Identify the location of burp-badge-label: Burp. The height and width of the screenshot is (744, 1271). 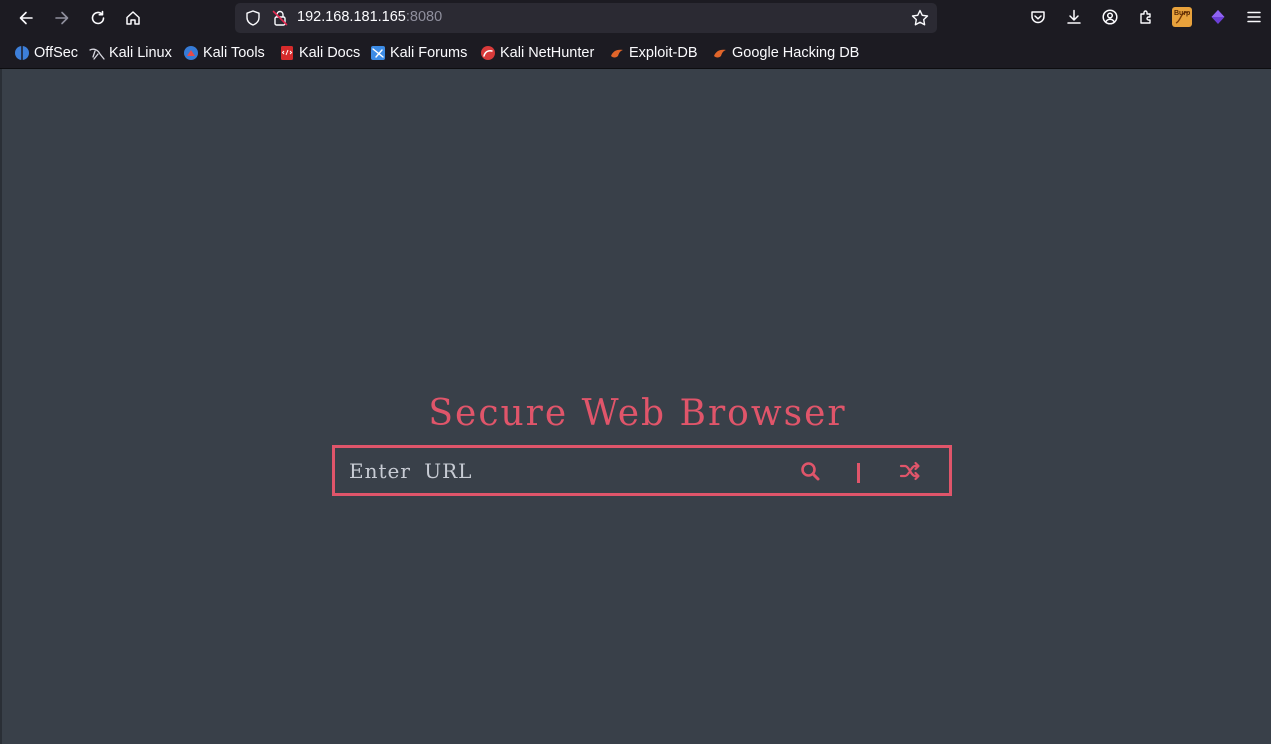
(1182, 13).